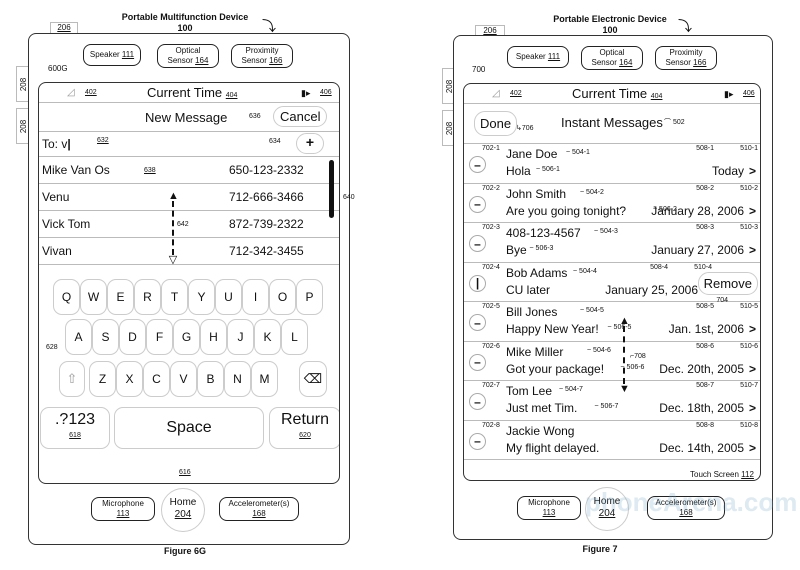  Describe the element at coordinates (78, 337) in the screenshot. I see `key-a: A` at that location.